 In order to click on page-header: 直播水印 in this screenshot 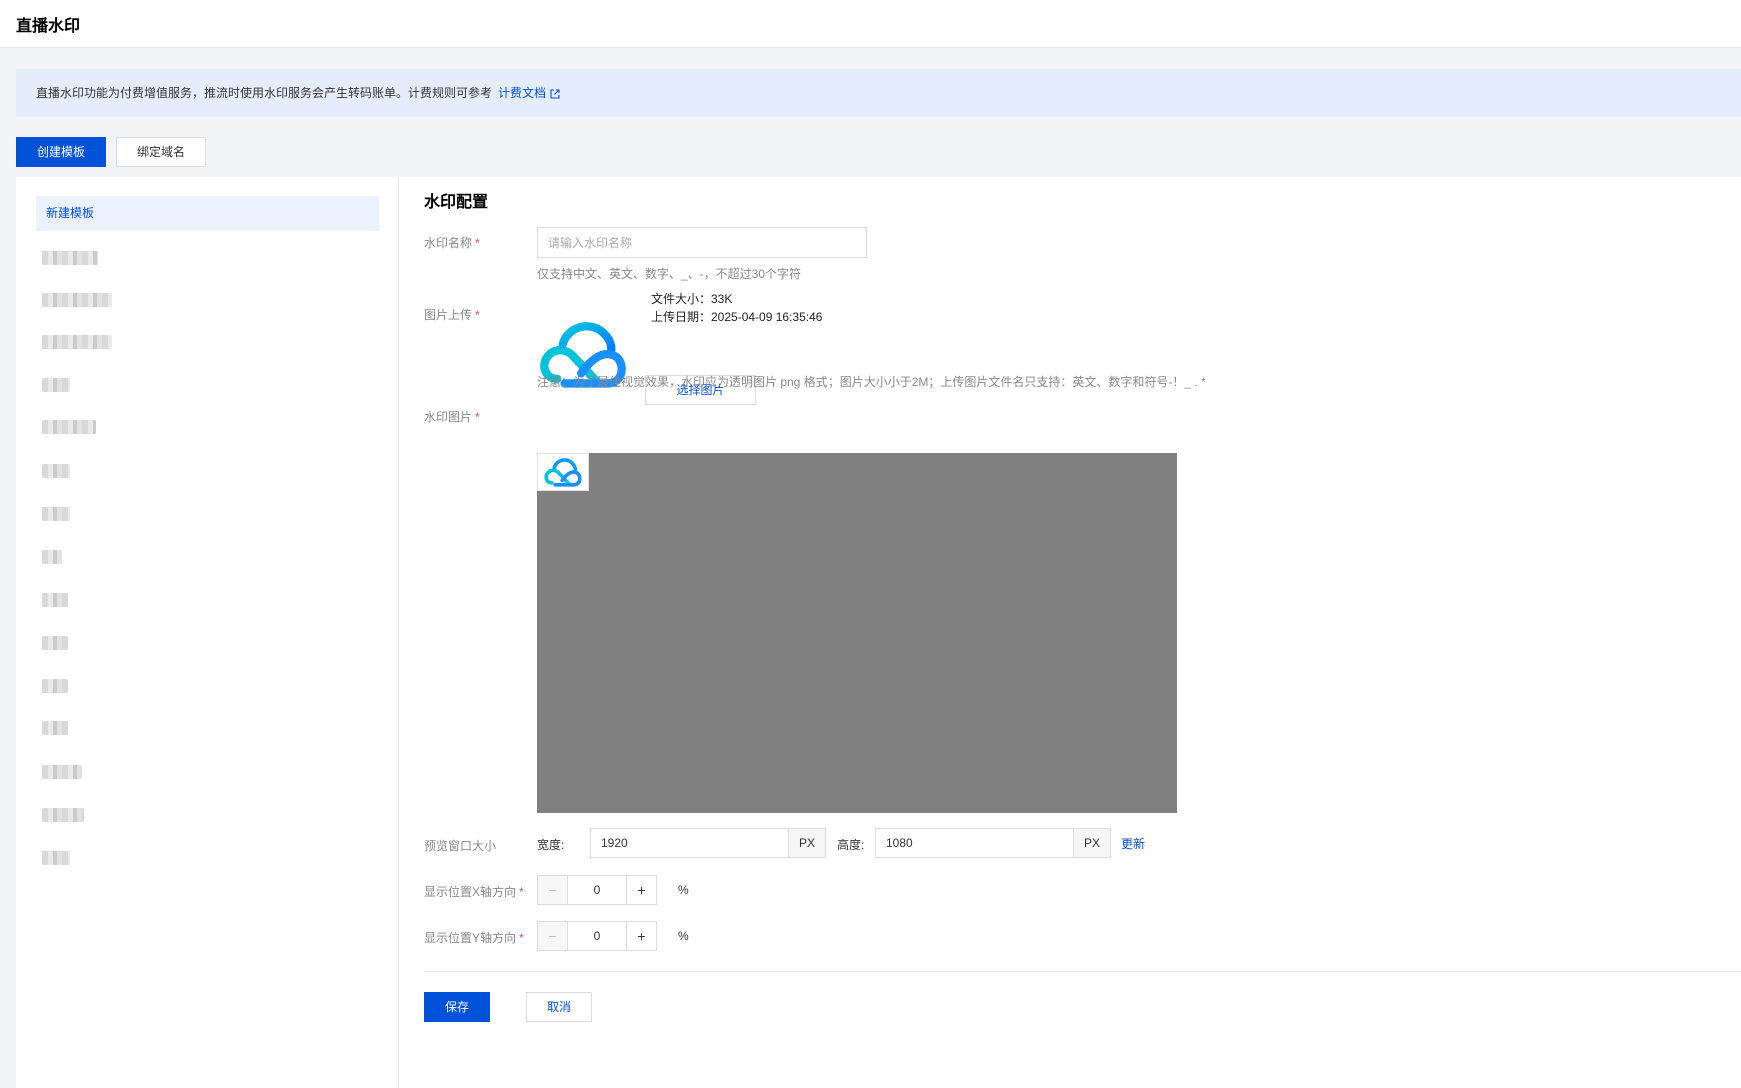, I will do `click(870, 24)`.